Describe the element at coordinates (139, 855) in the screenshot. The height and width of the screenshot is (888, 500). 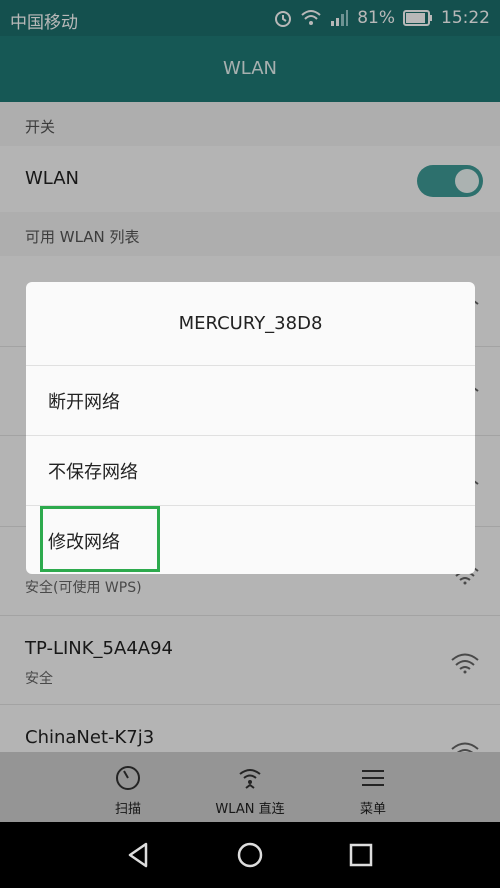
I see `back-icon` at that location.